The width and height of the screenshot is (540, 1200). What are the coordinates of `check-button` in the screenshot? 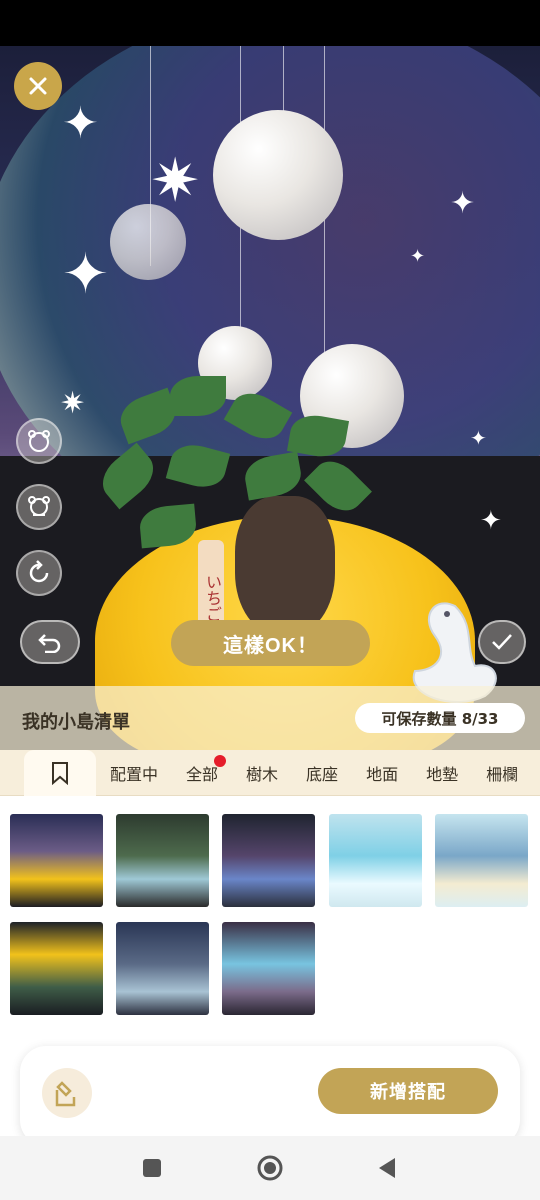 It's located at (502, 642).